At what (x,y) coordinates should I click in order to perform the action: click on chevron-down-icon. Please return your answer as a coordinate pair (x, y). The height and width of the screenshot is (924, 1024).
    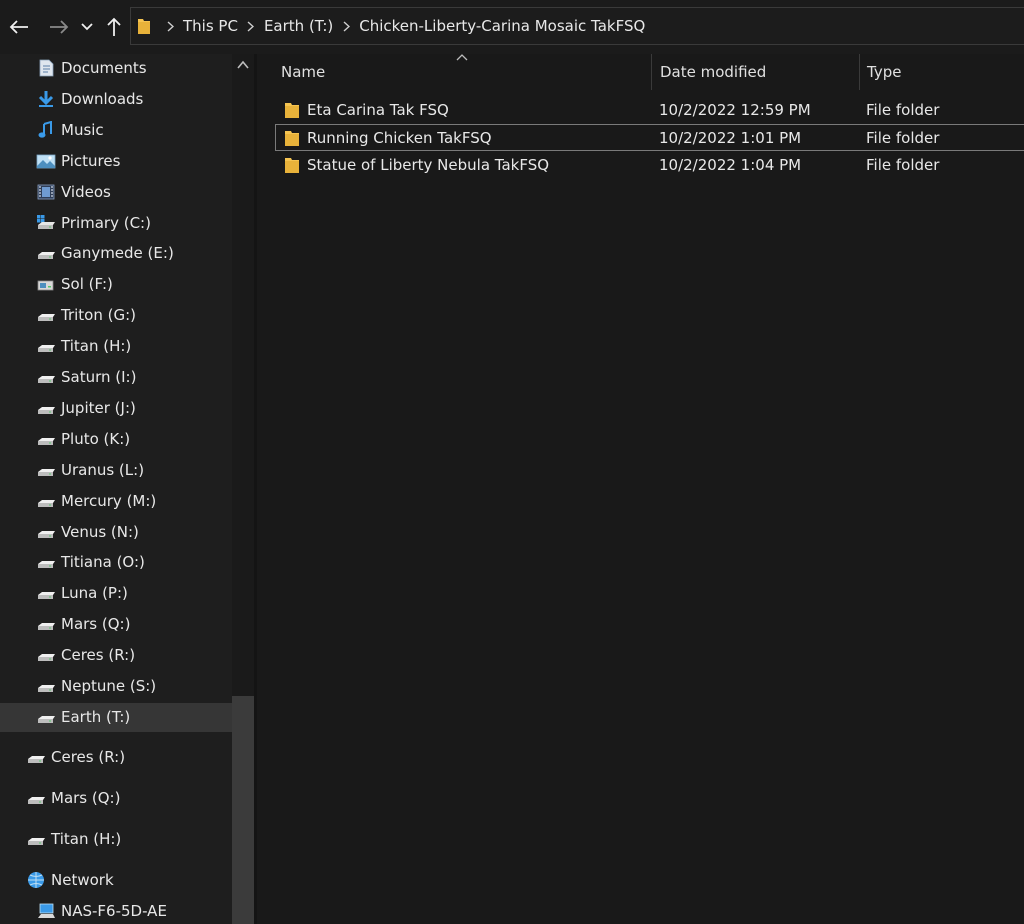
    Looking at the image, I should click on (87, 27).